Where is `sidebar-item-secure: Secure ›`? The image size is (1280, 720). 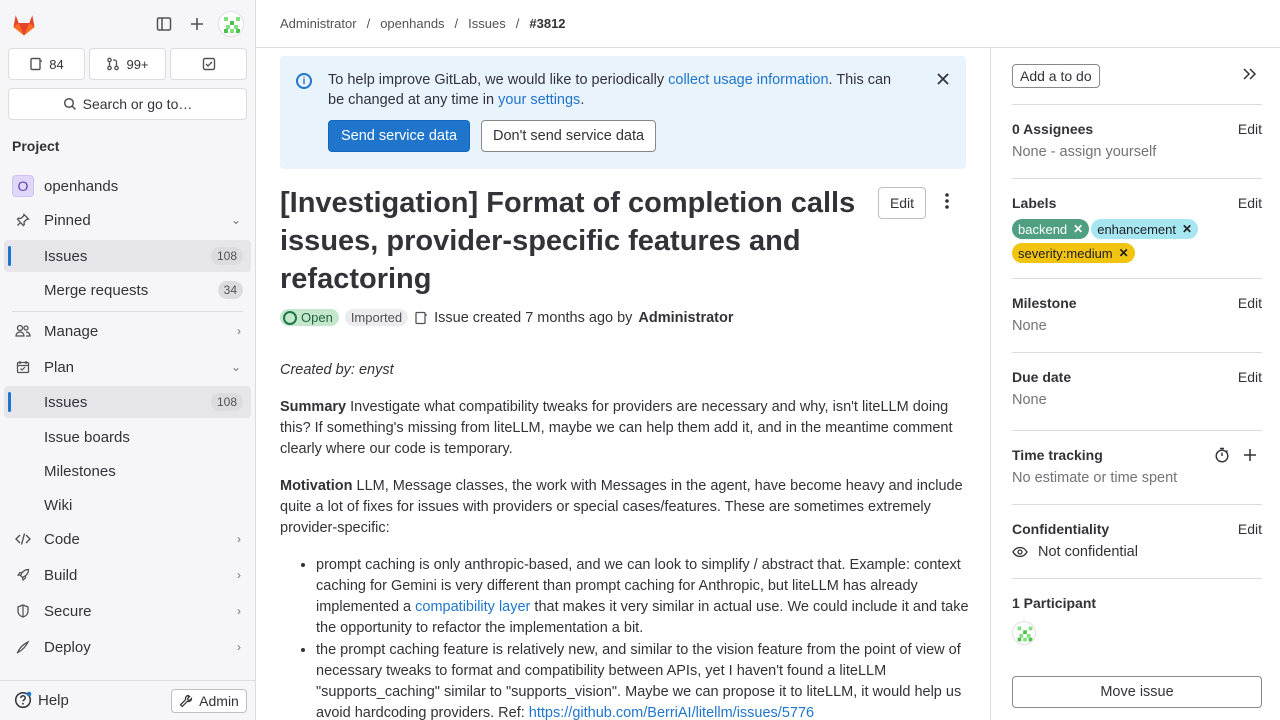 sidebar-item-secure: Secure › is located at coordinates (127, 611).